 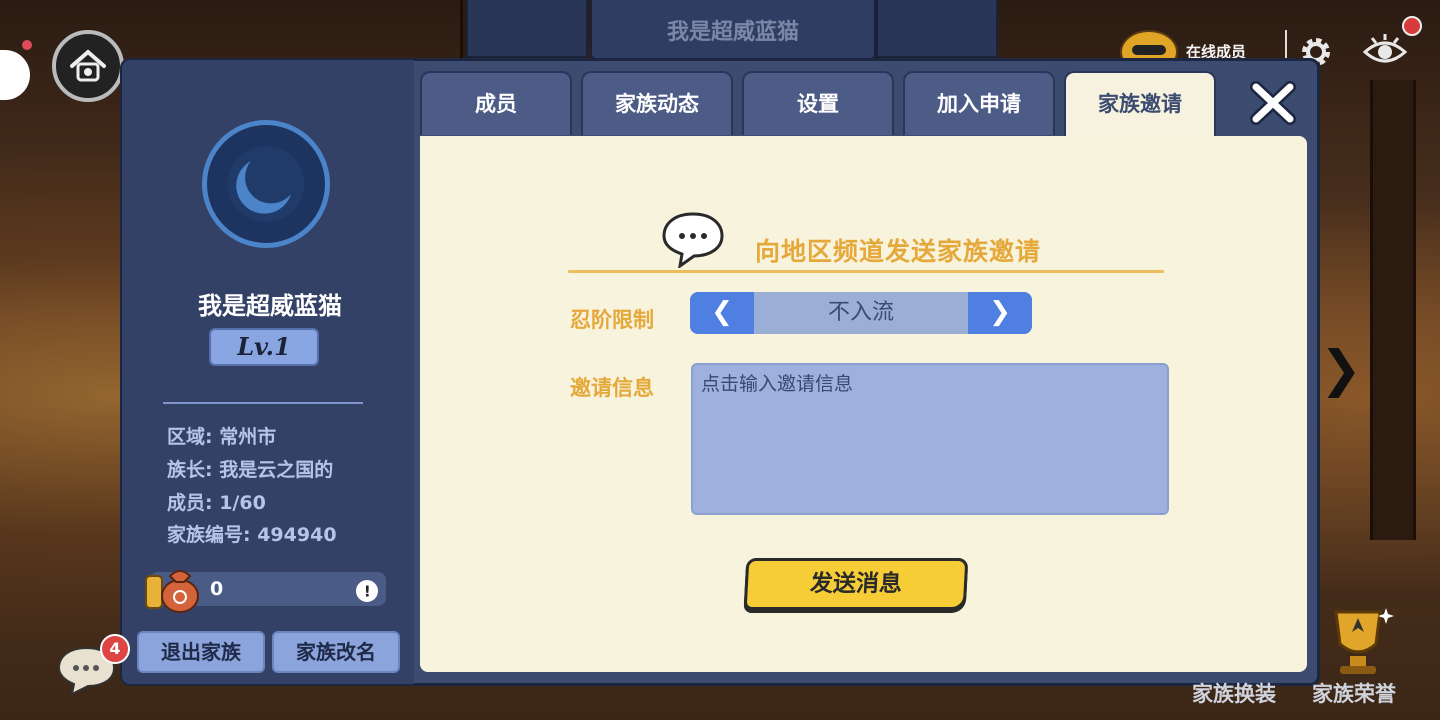 I want to click on sidebar-divider, so click(x=263, y=403).